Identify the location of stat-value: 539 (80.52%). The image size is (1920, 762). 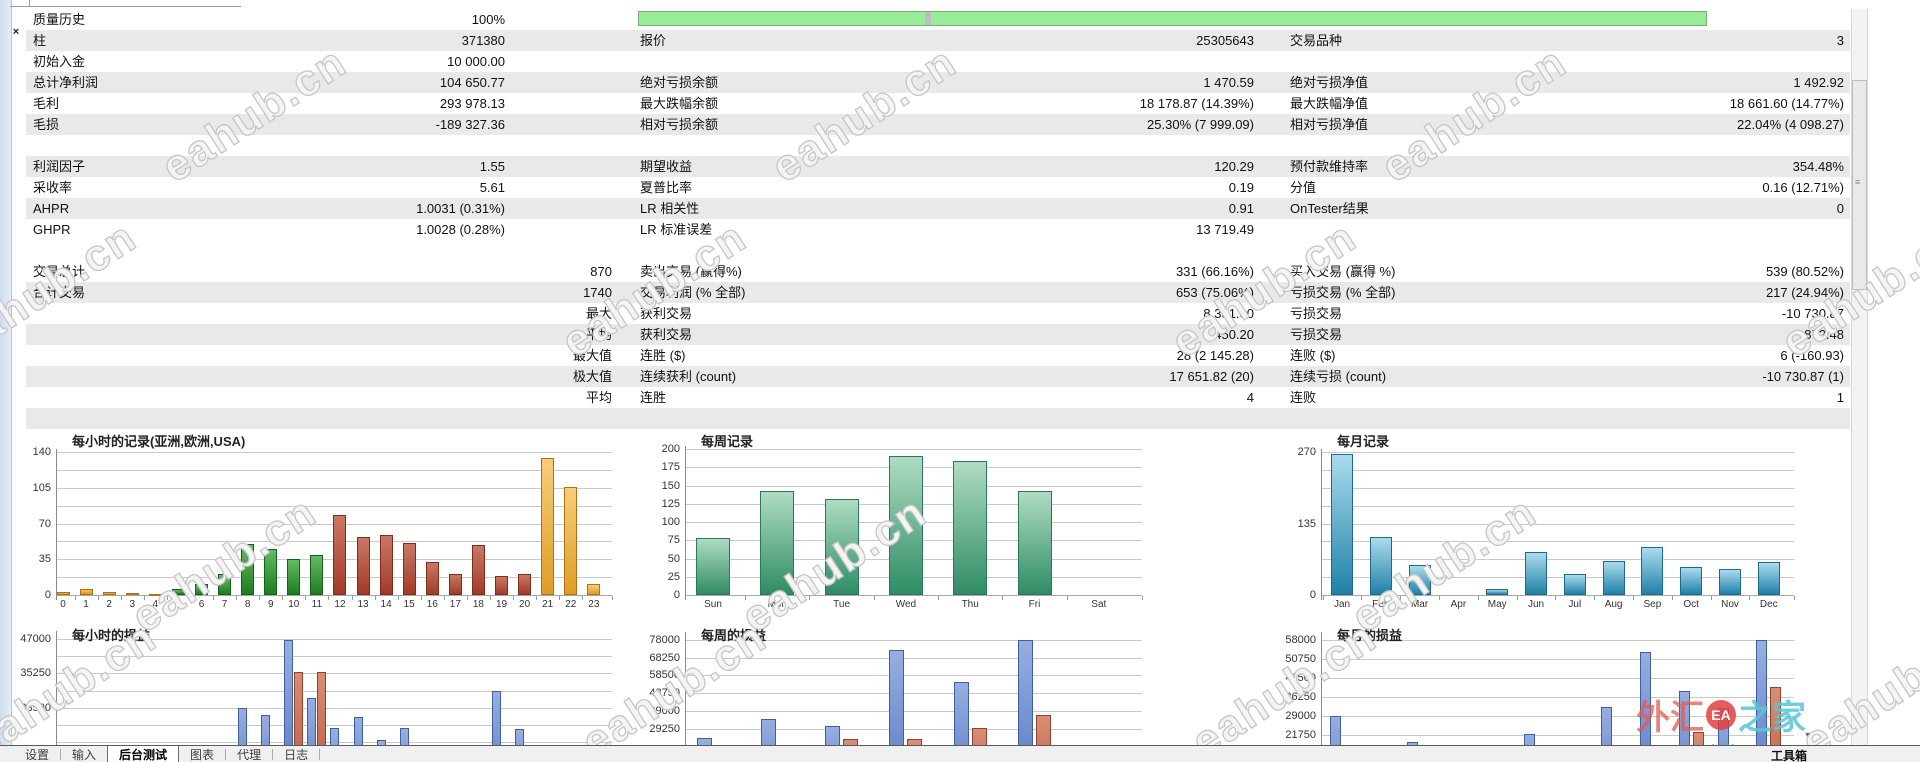
(1804, 271).